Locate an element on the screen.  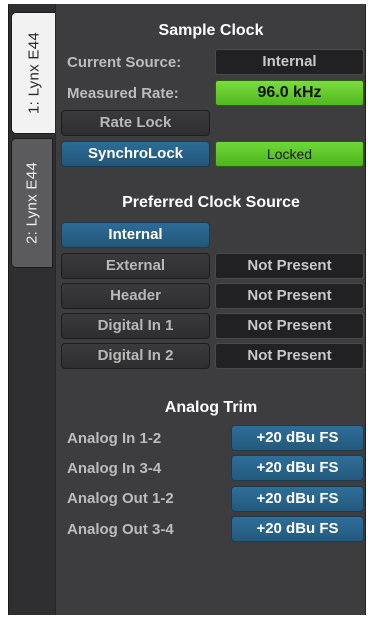
tab-device-2: 2: Lynx E44 is located at coordinates (32, 203).